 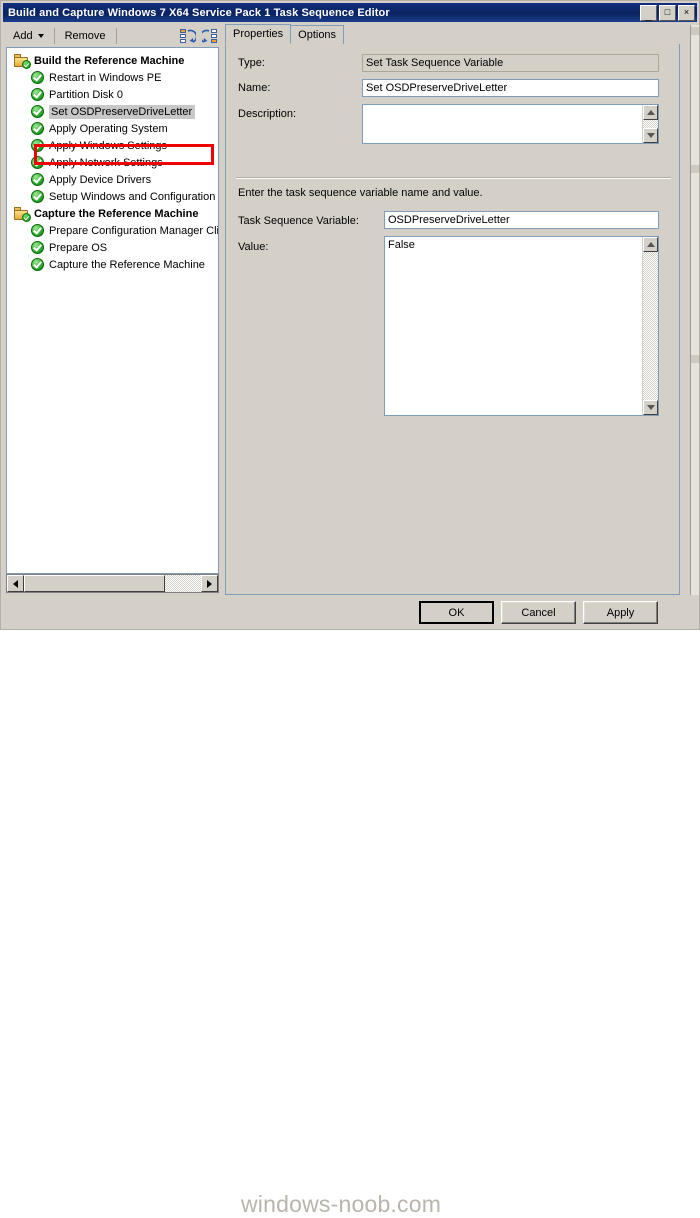 What do you see at coordinates (521, 326) in the screenshot?
I see `value-textarea: False` at bounding box center [521, 326].